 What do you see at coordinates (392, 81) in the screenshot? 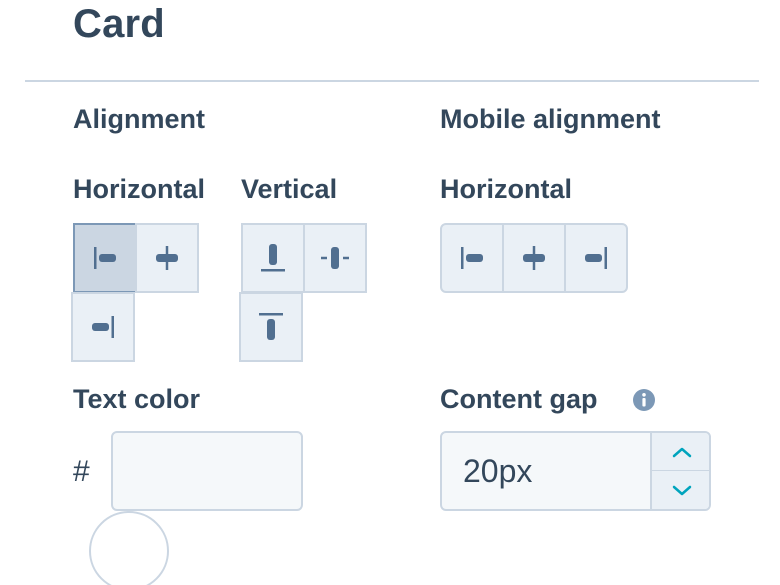
I see `divider` at bounding box center [392, 81].